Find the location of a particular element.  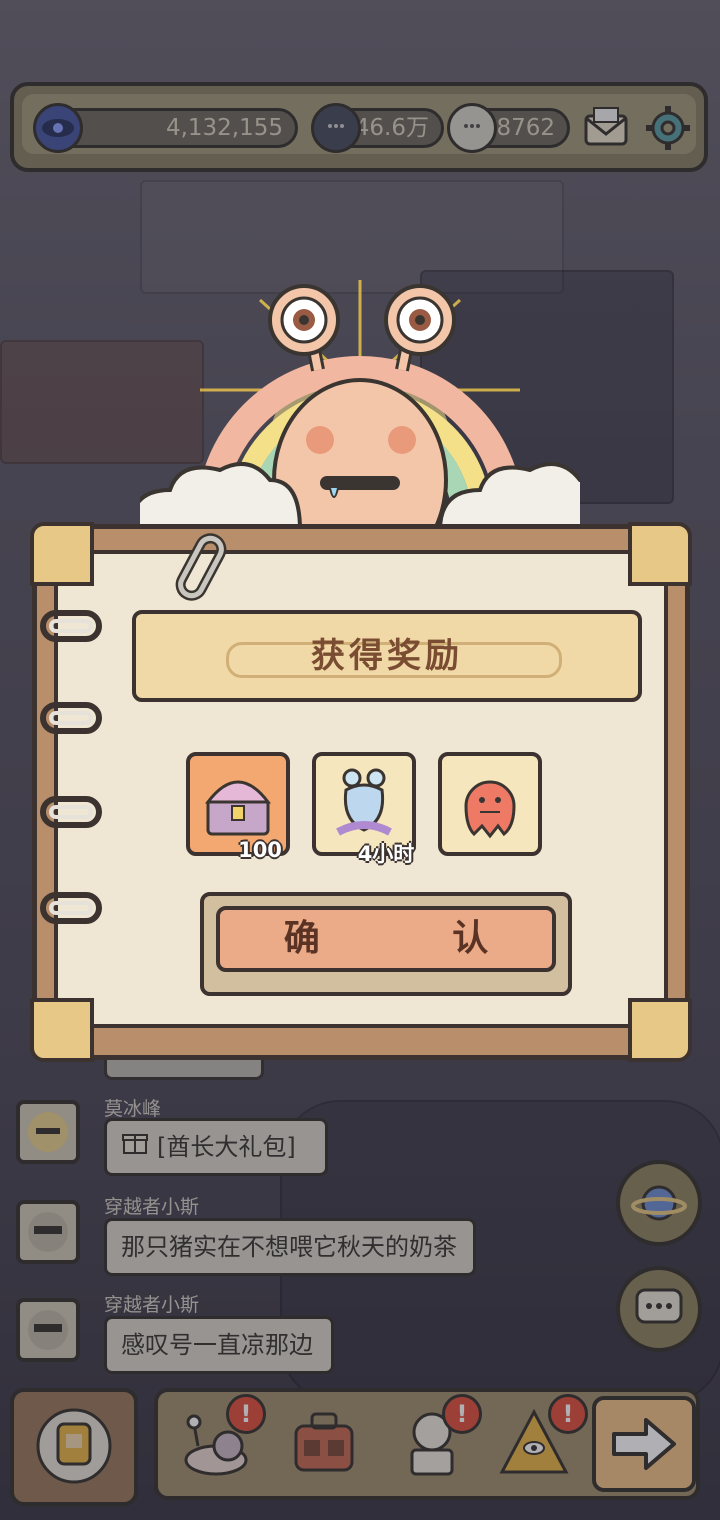

reward-slot-ghost is located at coordinates (490, 804).